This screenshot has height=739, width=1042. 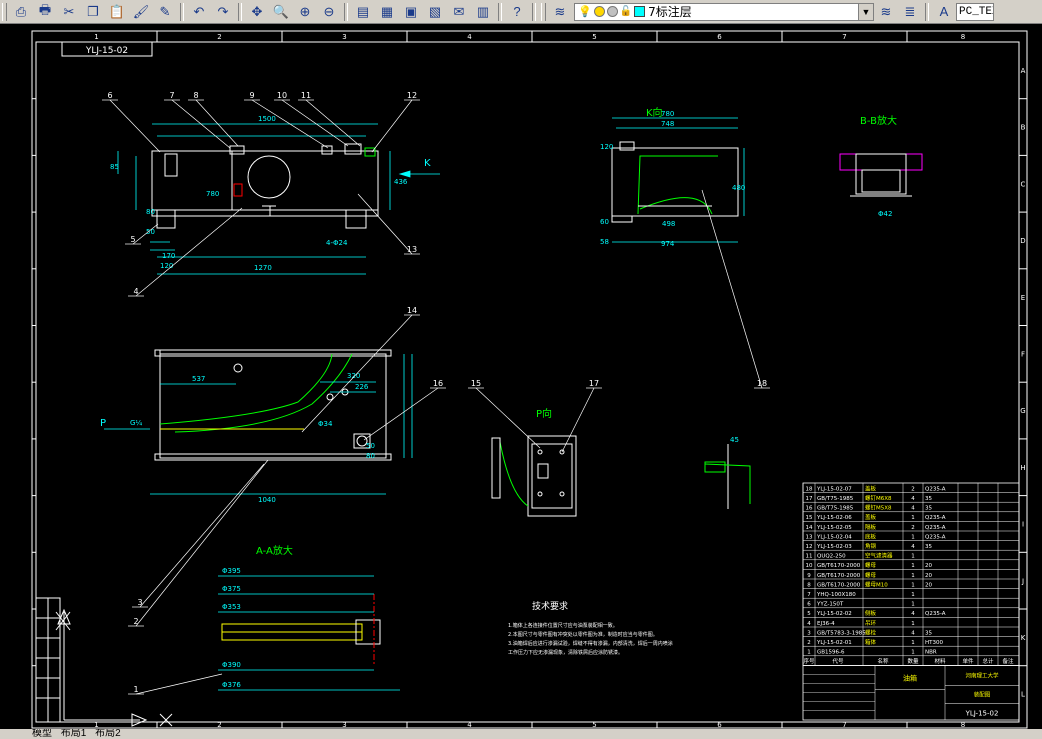 I want to click on tool-palettes-icon: ▣, so click(x=411, y=12).